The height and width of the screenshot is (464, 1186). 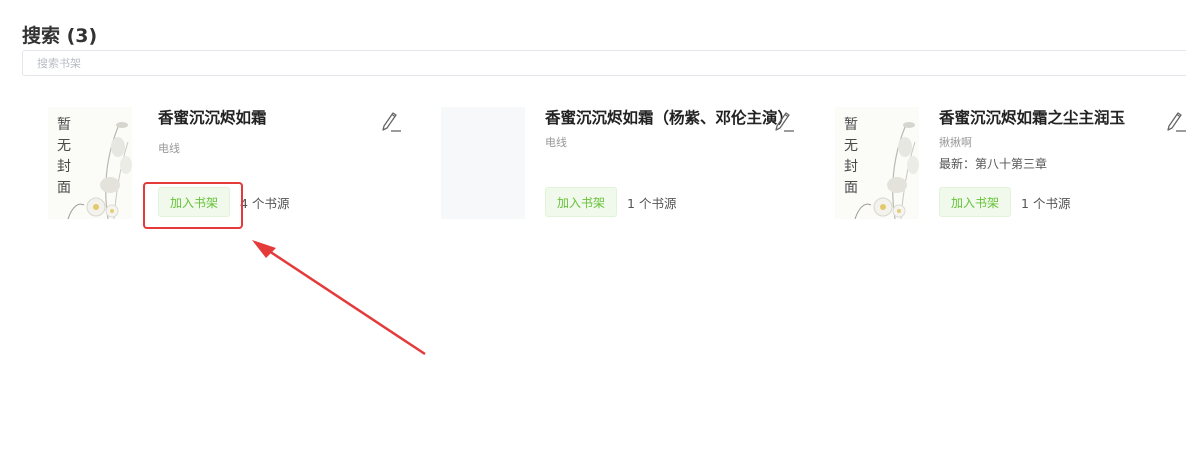 I want to click on book-cover, so click(x=483, y=163).